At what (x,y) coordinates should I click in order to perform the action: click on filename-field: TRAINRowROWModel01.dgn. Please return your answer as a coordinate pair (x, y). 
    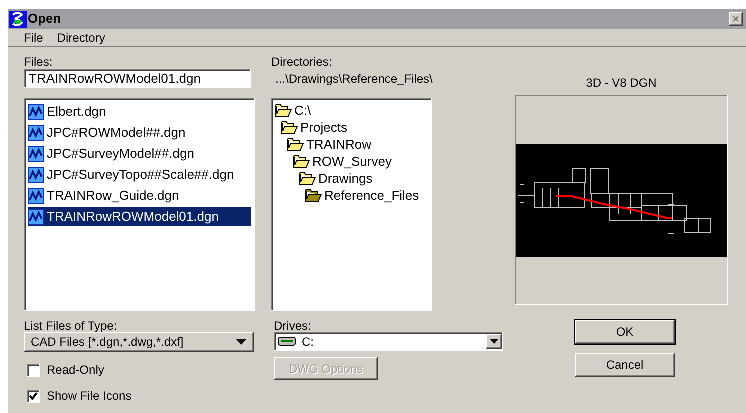
    Looking at the image, I should click on (137, 78).